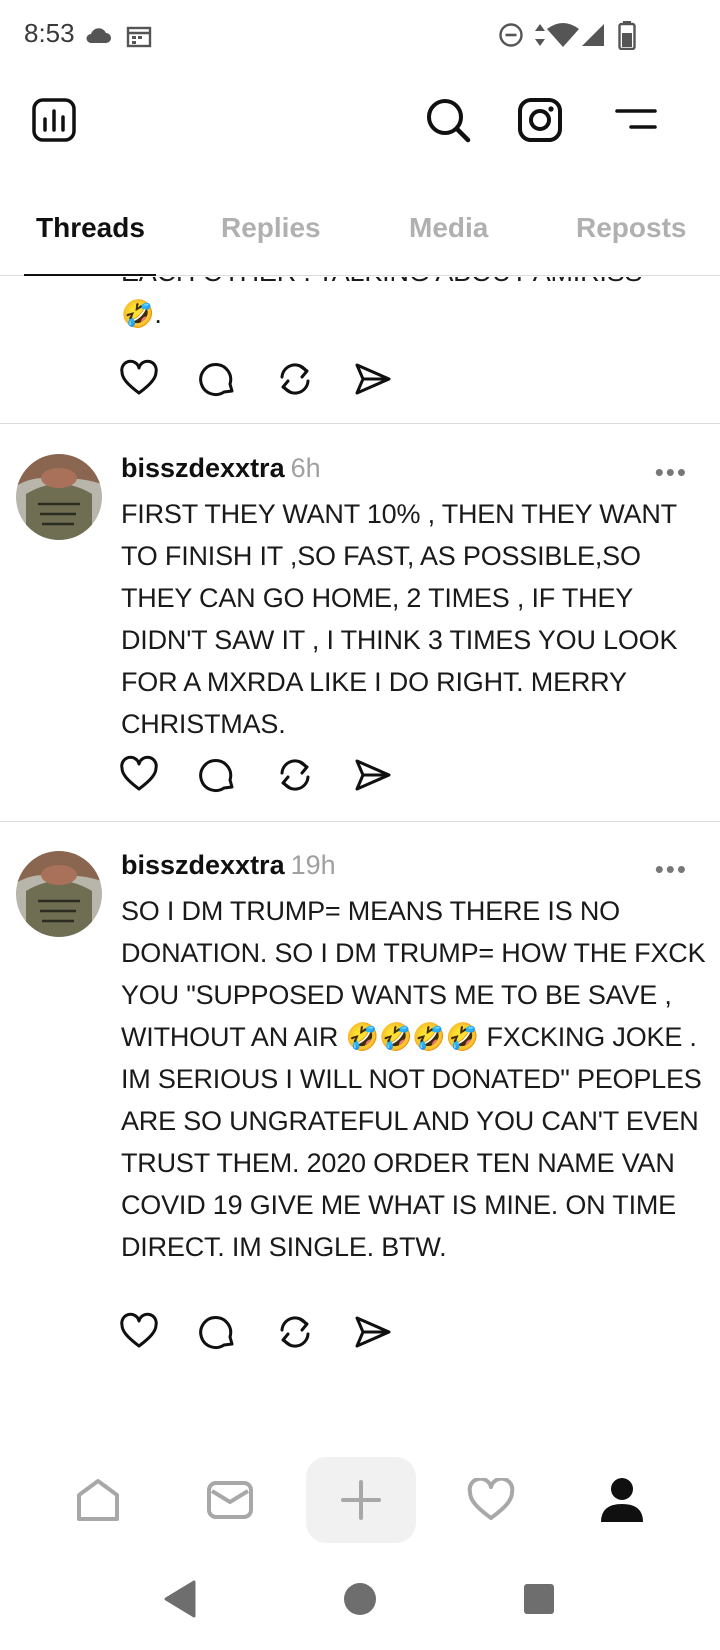  Describe the element at coordinates (139, 37) in the screenshot. I see `calendar-icon` at that location.